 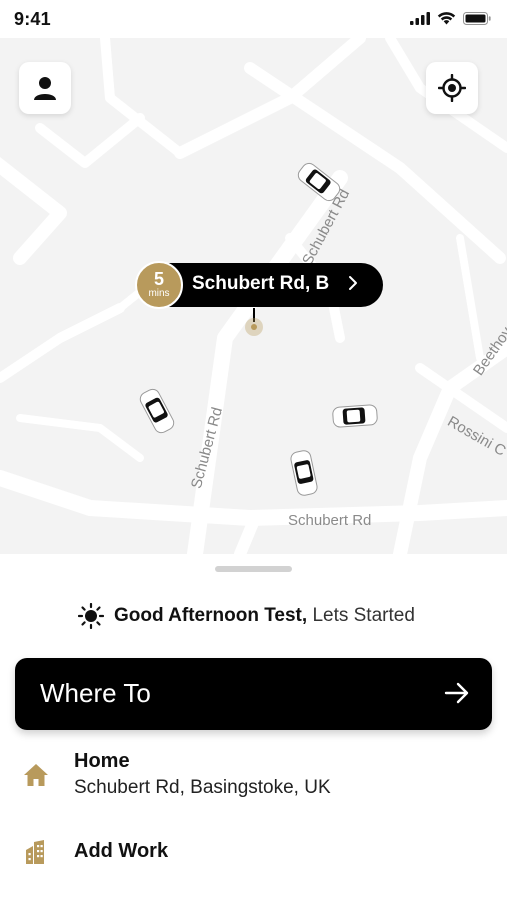 I want to click on status-icons, so click(x=450, y=18).